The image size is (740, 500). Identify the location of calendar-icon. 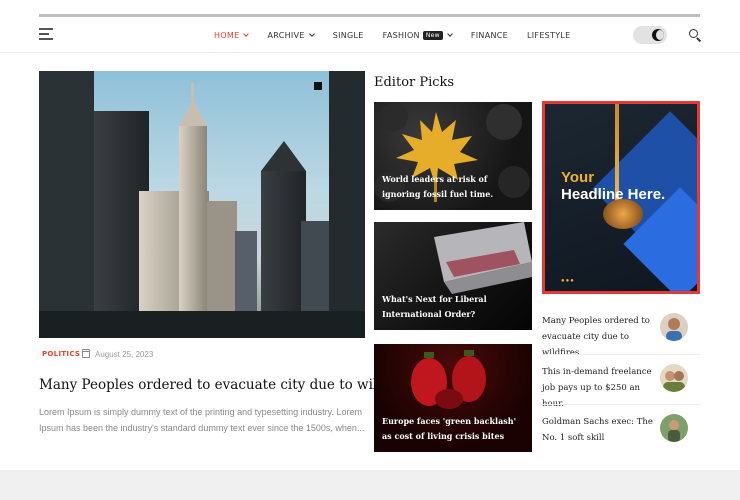
(86, 353).